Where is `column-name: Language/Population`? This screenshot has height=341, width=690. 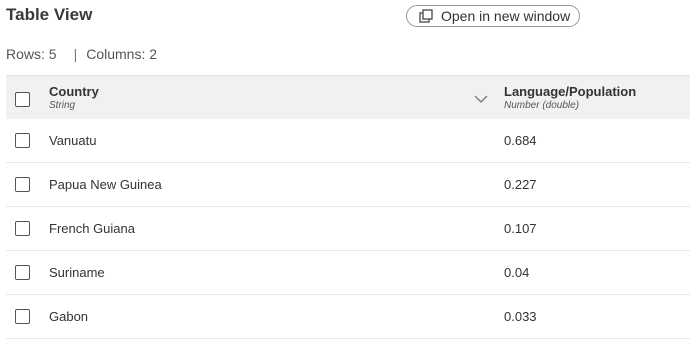 column-name: Language/Population is located at coordinates (570, 91).